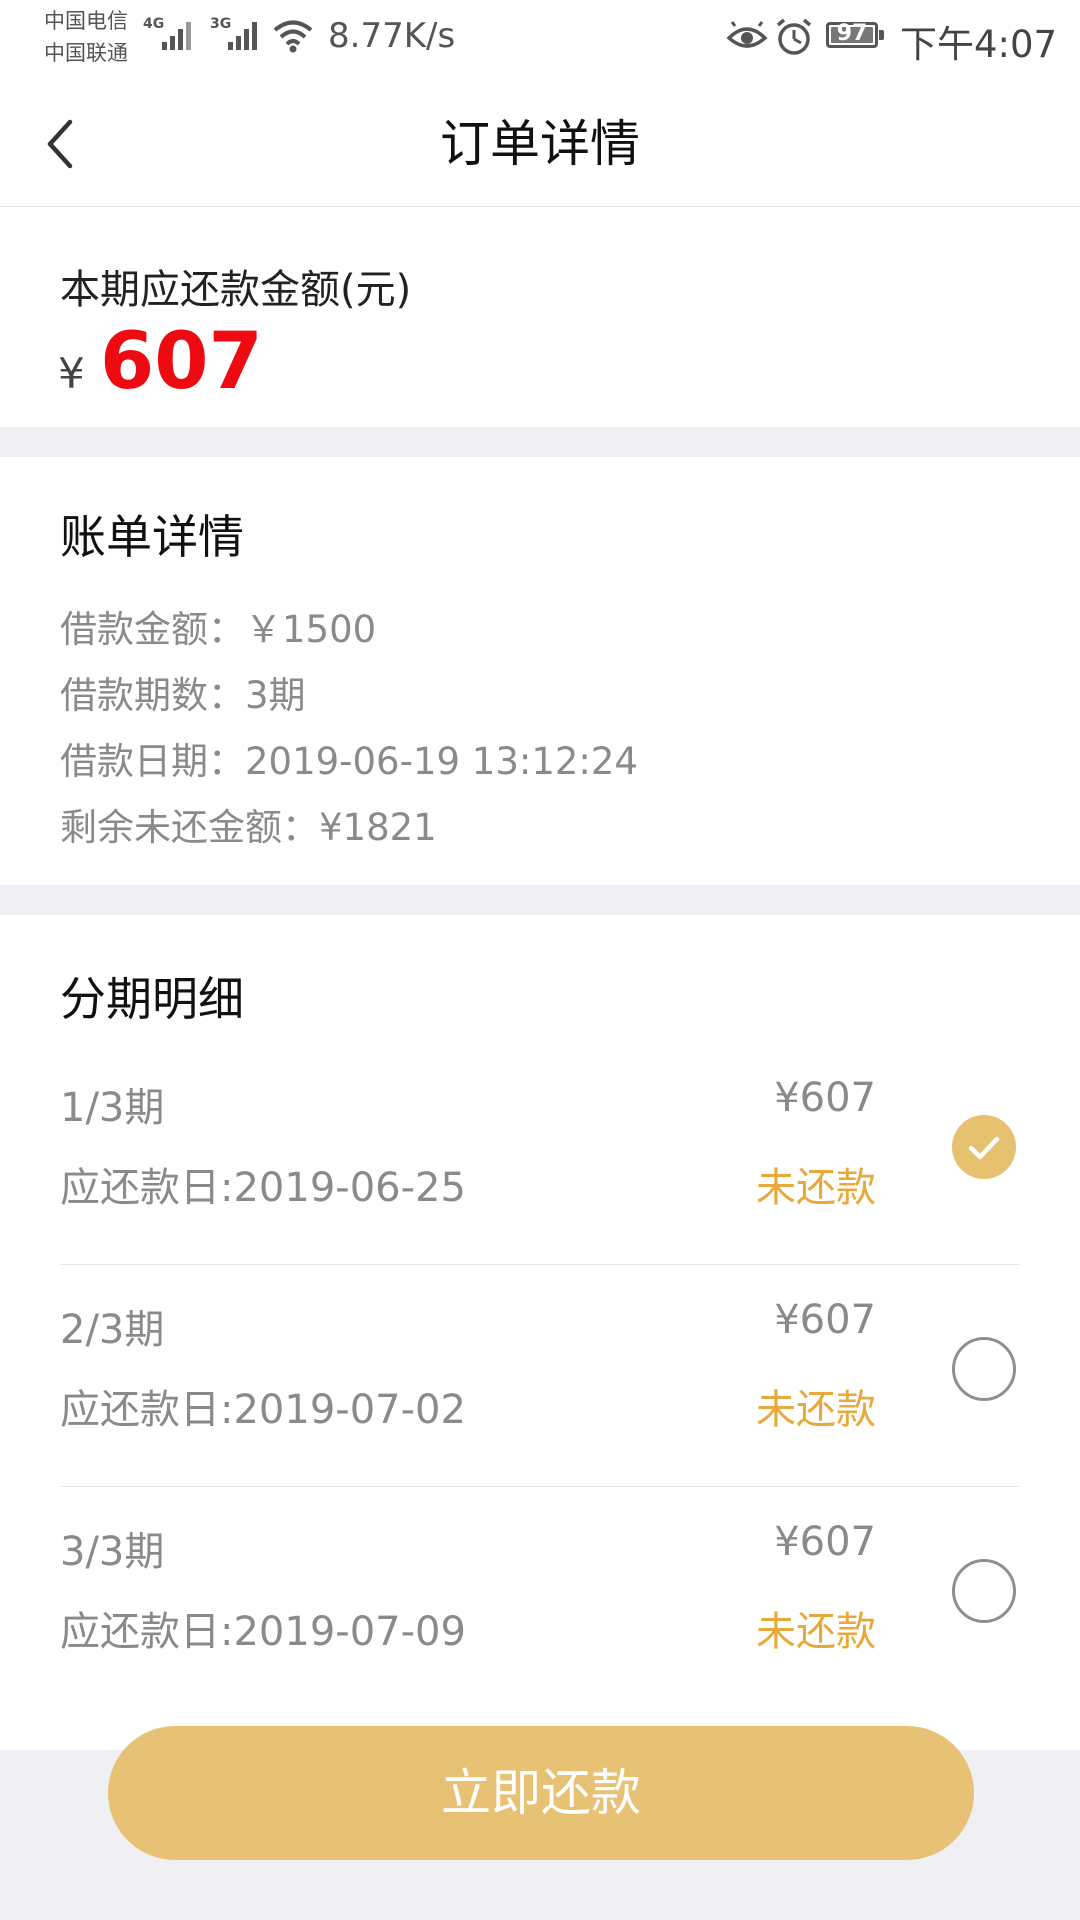  I want to click on installment-period: 3/3期, so click(112, 1552).